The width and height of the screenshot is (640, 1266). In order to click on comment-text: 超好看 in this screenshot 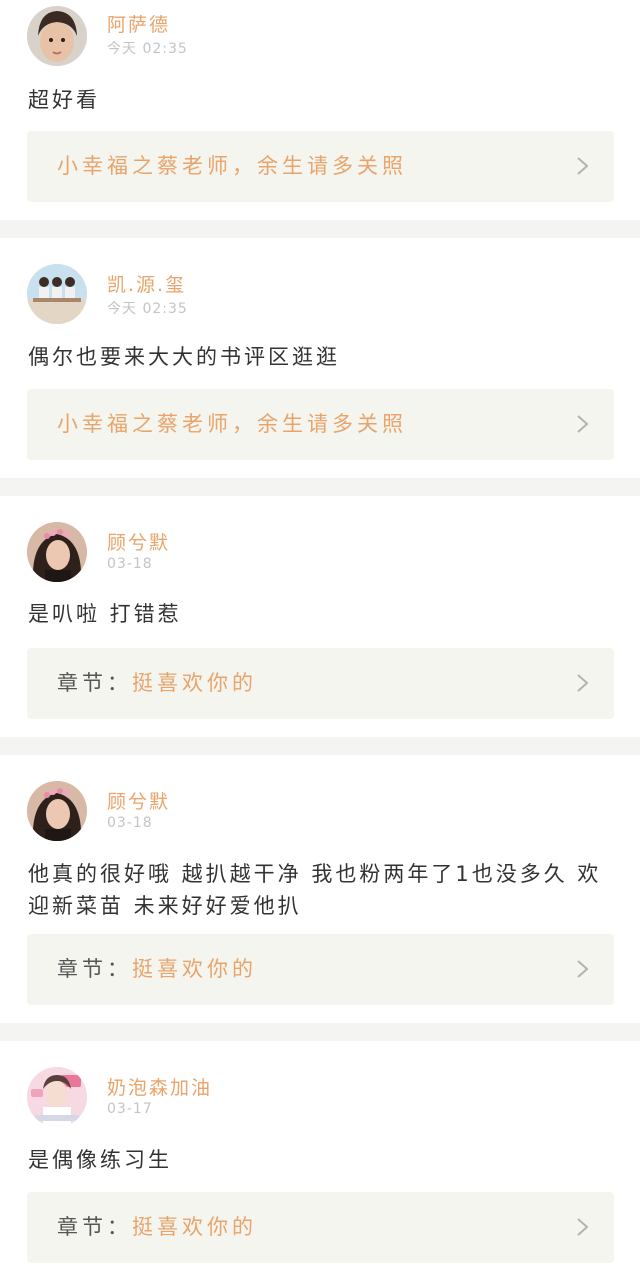, I will do `click(64, 100)`.